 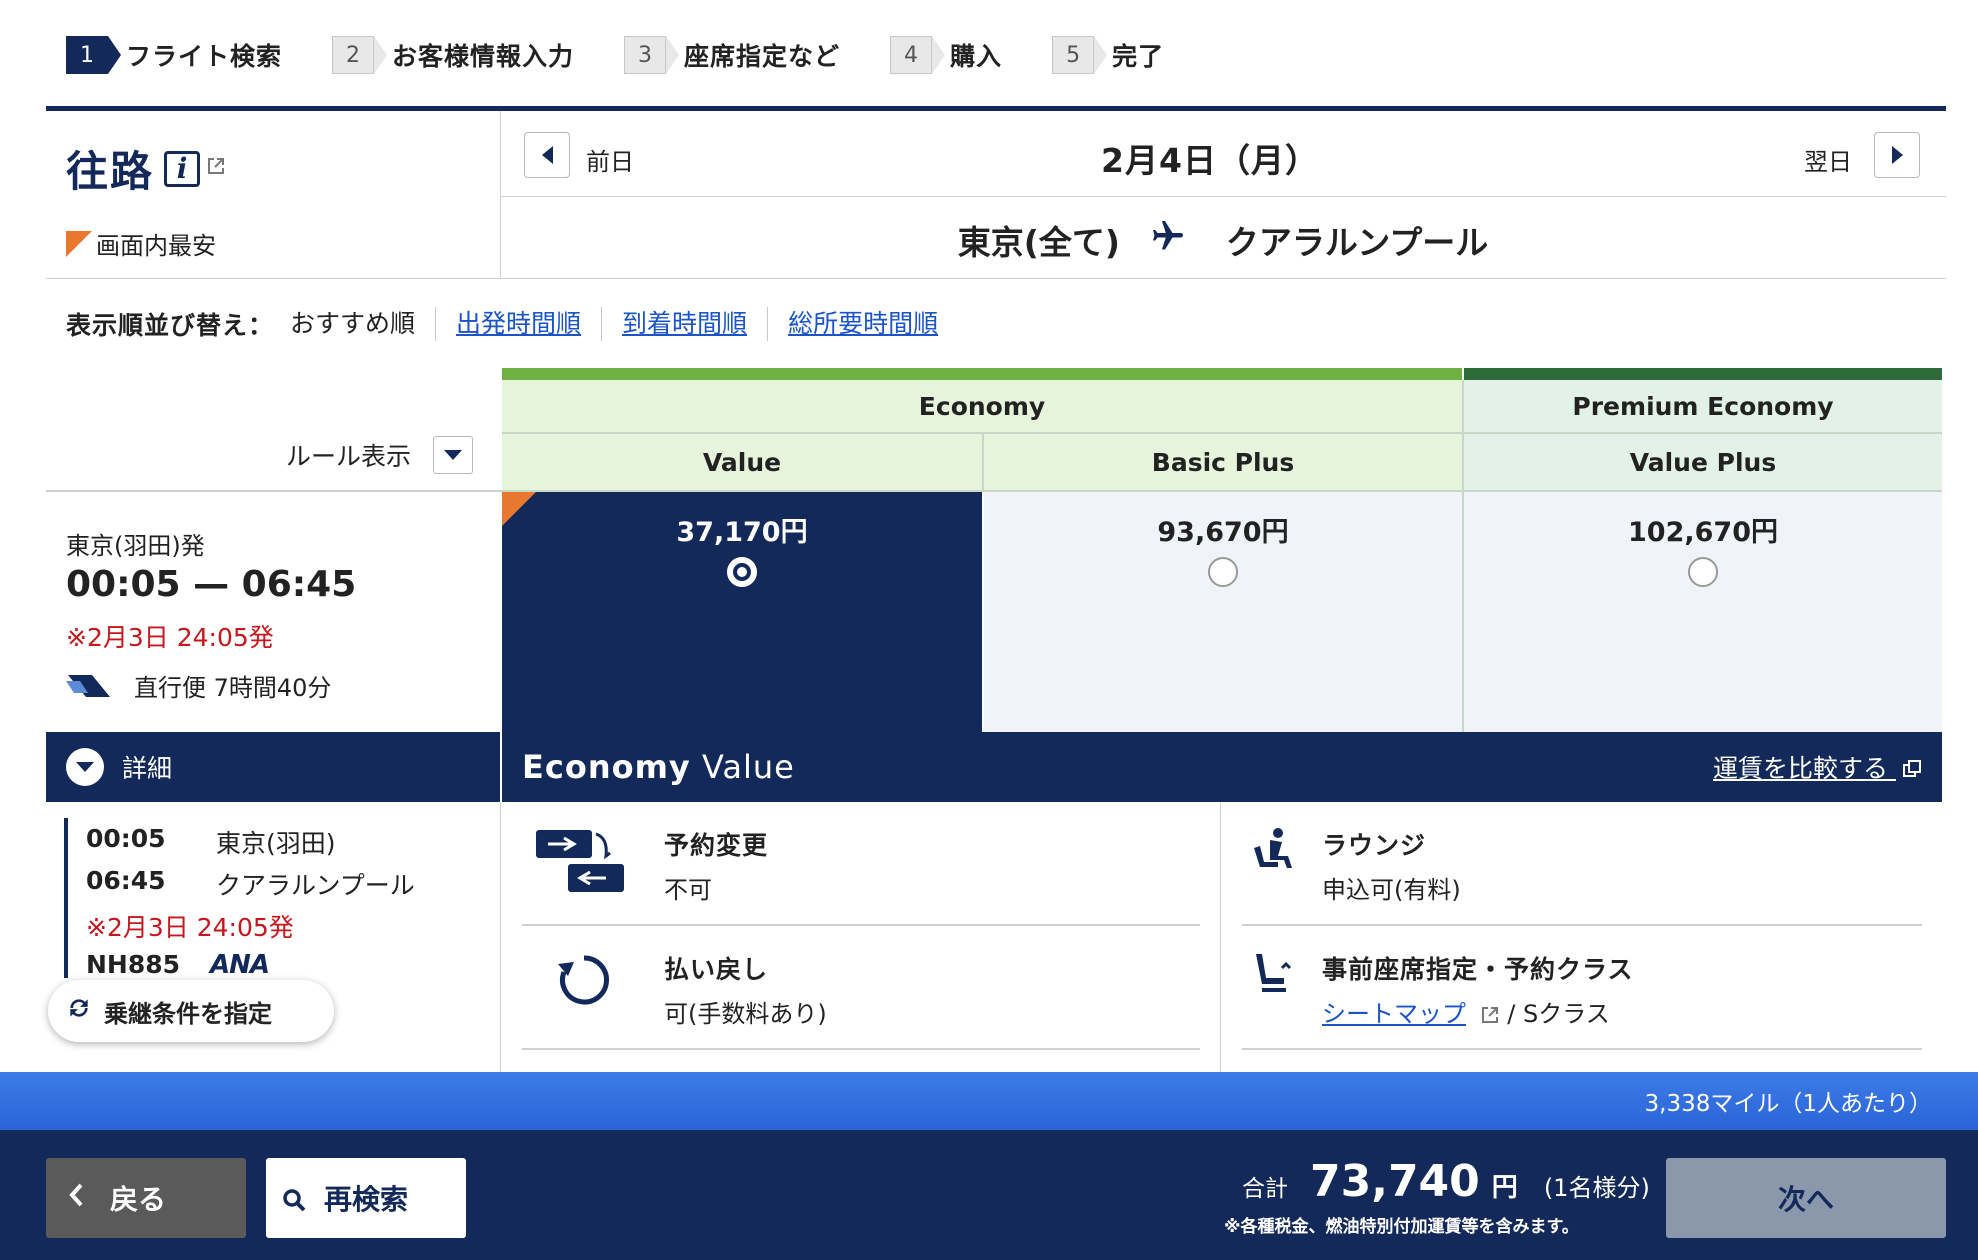 I want to click on chevron-left-icon, so click(x=76, y=1198).